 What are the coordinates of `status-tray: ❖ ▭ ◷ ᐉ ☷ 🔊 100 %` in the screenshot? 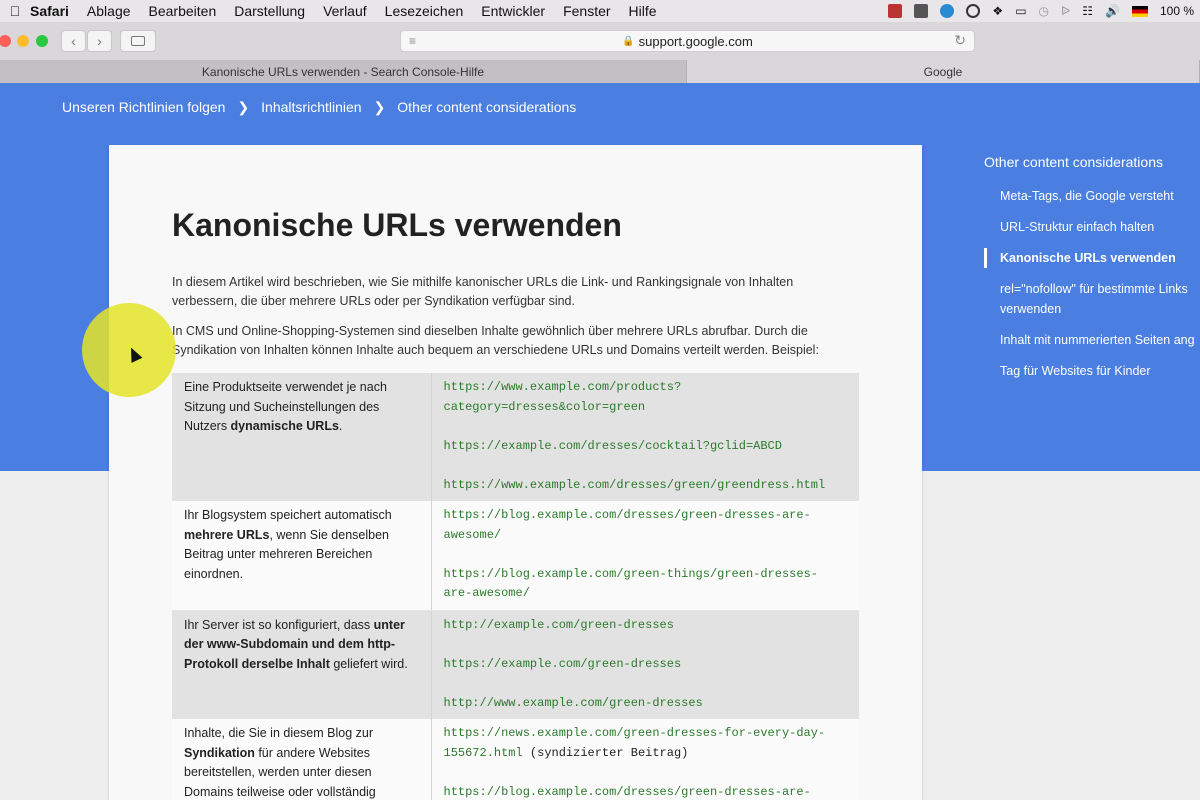 It's located at (1041, 11).